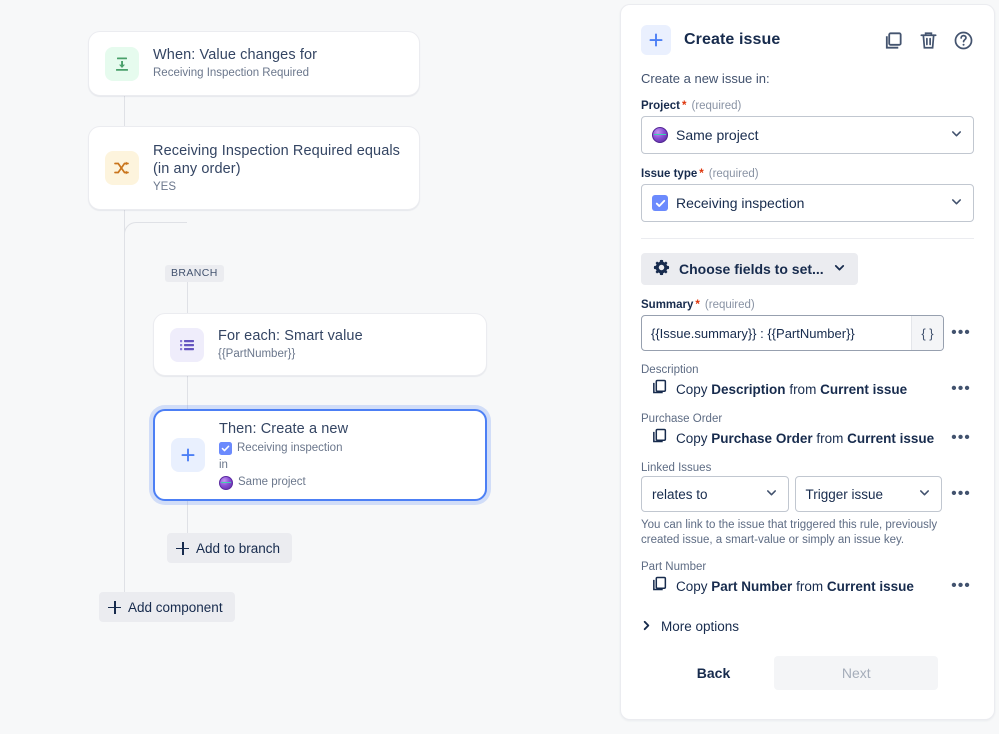 Image resolution: width=999 pixels, height=734 pixels. What do you see at coordinates (807, 106) in the screenshot?
I see `project-label: Project * (required)` at bounding box center [807, 106].